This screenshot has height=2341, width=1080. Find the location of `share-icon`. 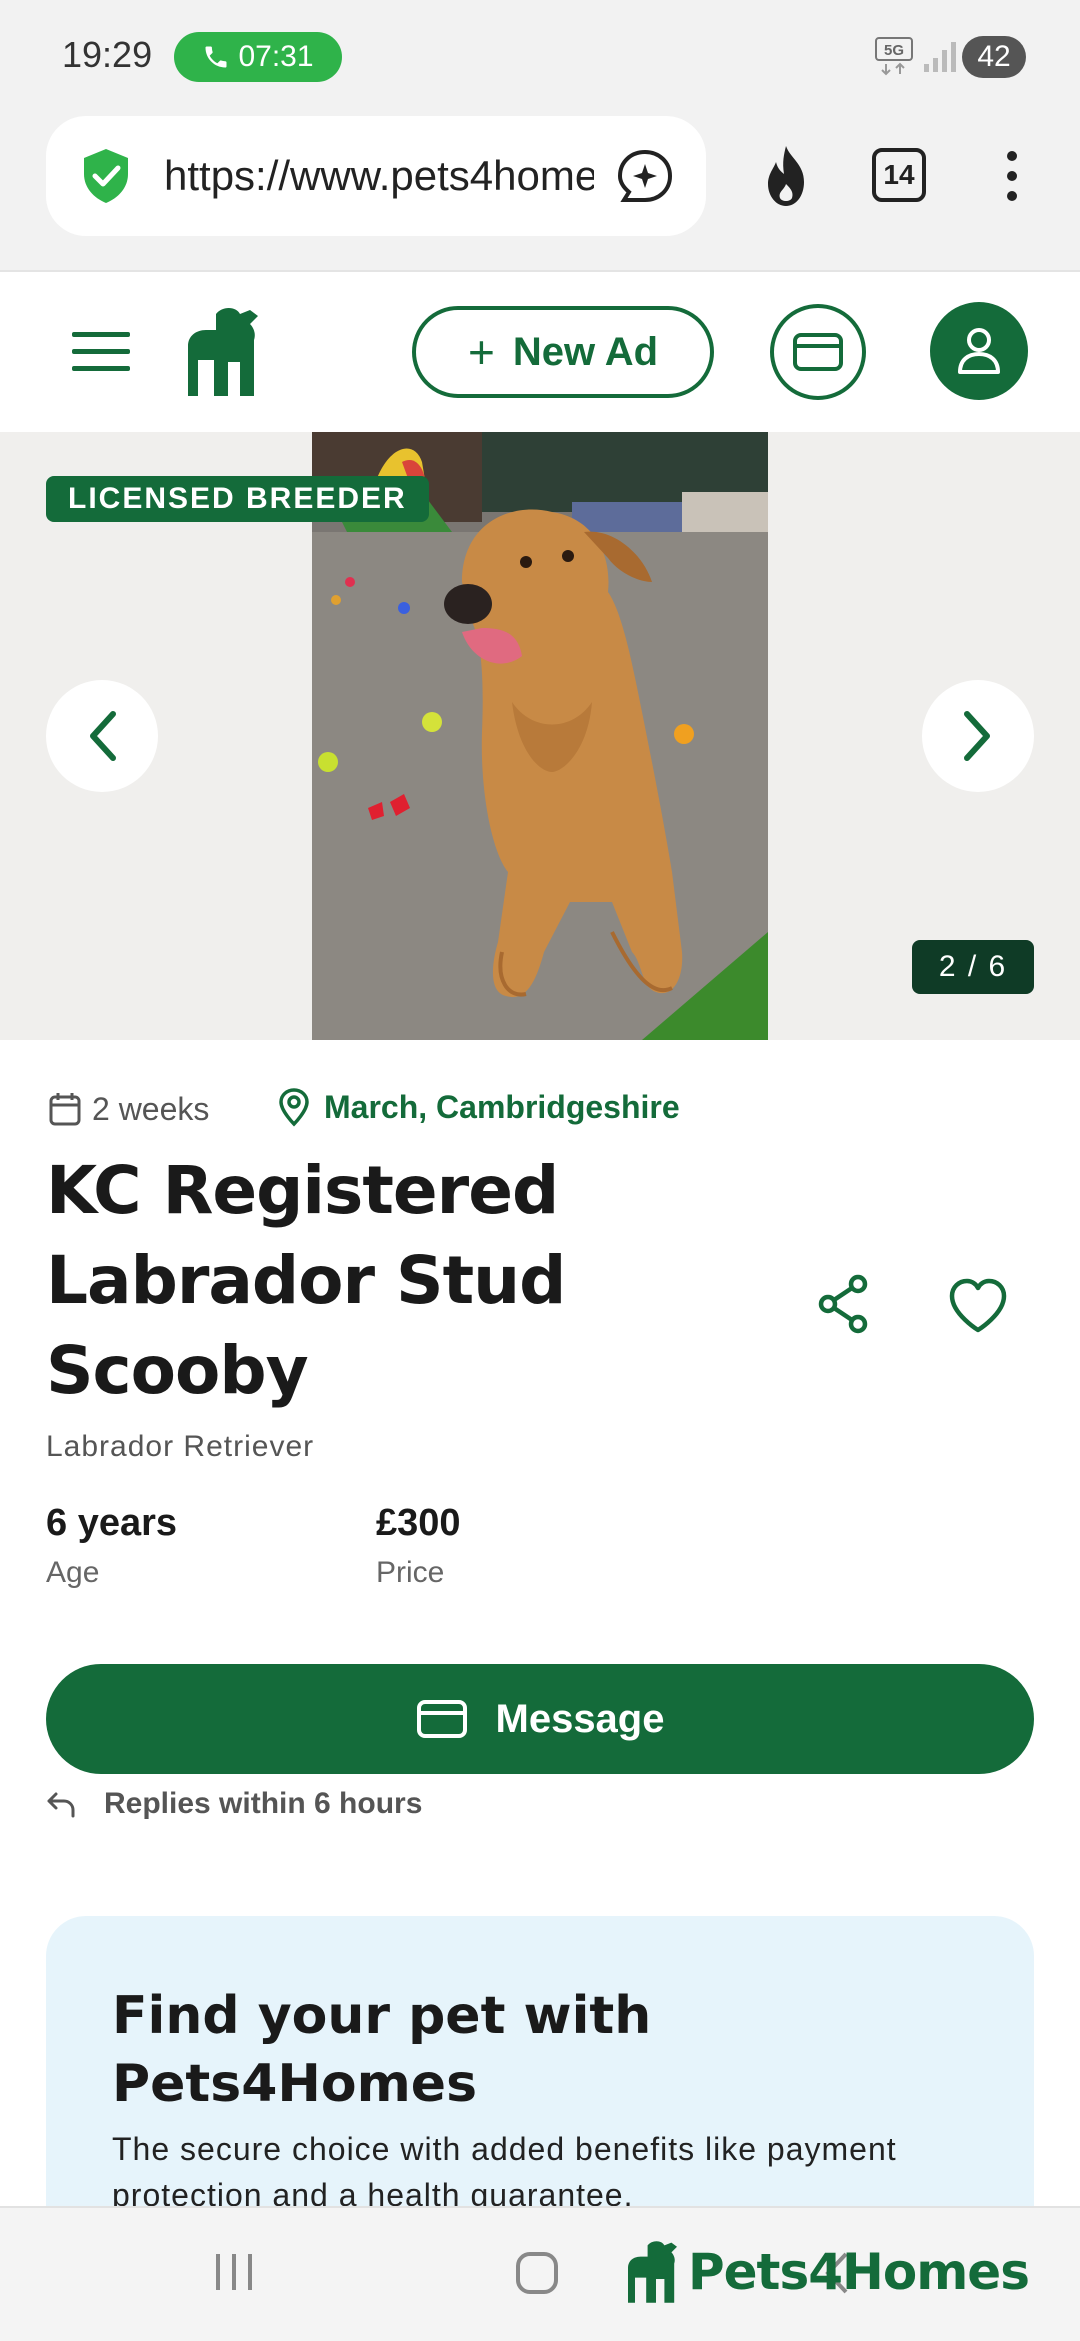

share-icon is located at coordinates (844, 1304).